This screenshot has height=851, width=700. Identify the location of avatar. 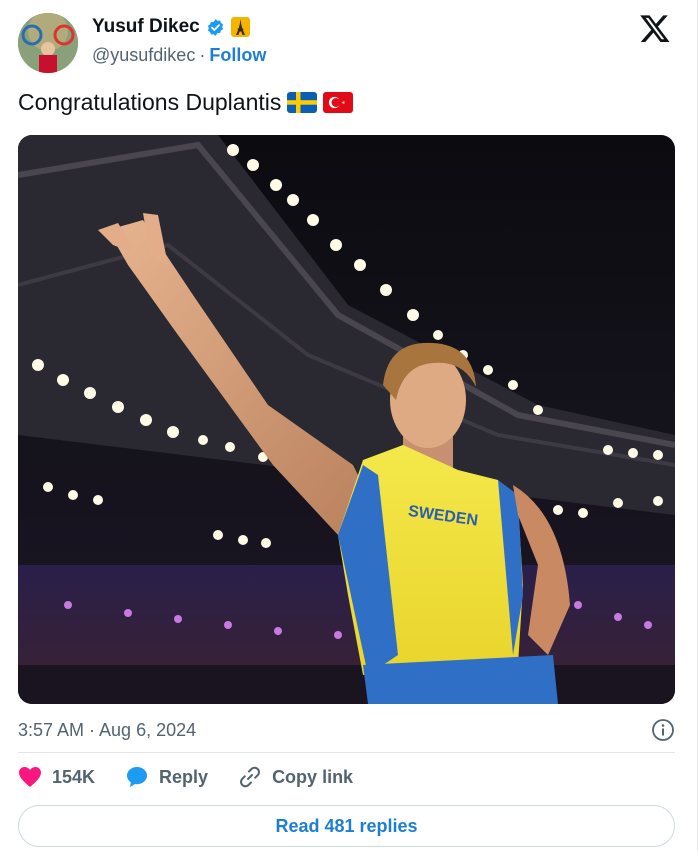
(48, 43).